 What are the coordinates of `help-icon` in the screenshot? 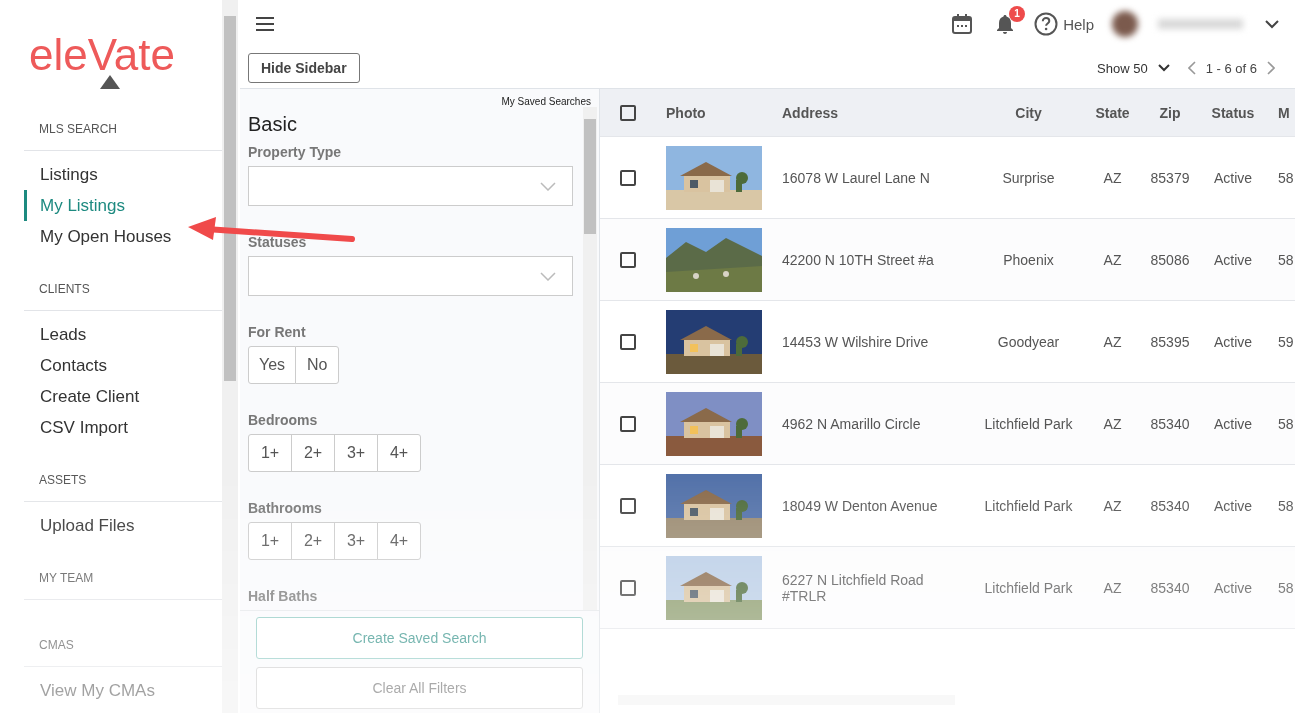 It's located at (1046, 24).